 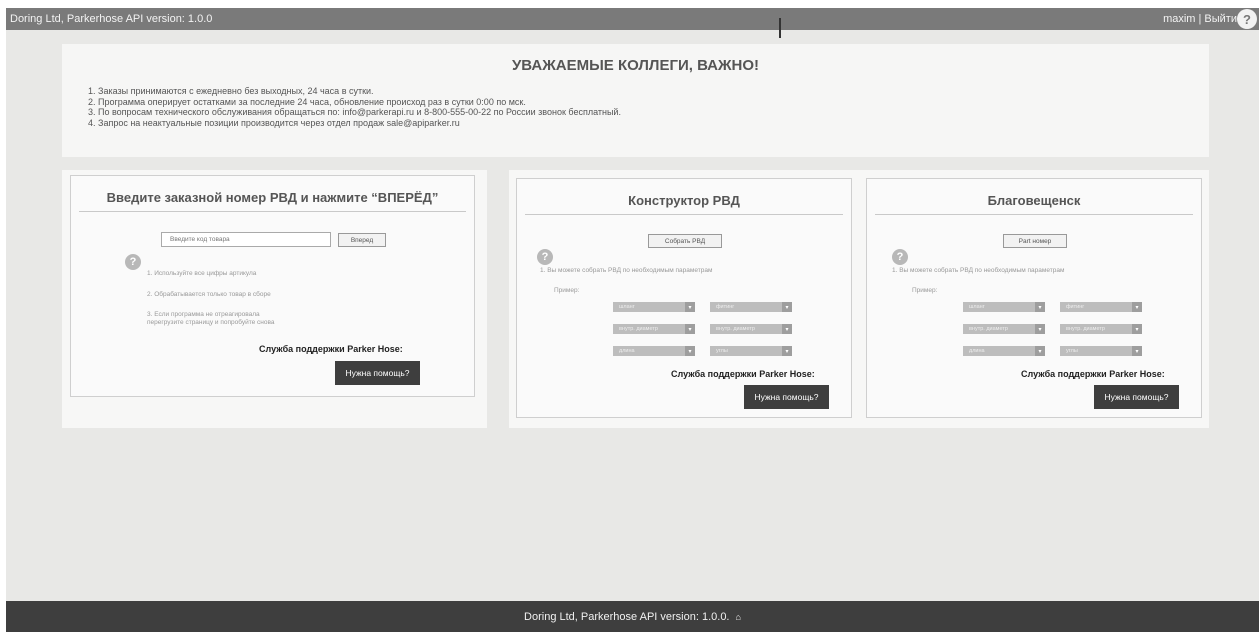 What do you see at coordinates (1035, 241) in the screenshot?
I see `part-number-button: Part номер` at bounding box center [1035, 241].